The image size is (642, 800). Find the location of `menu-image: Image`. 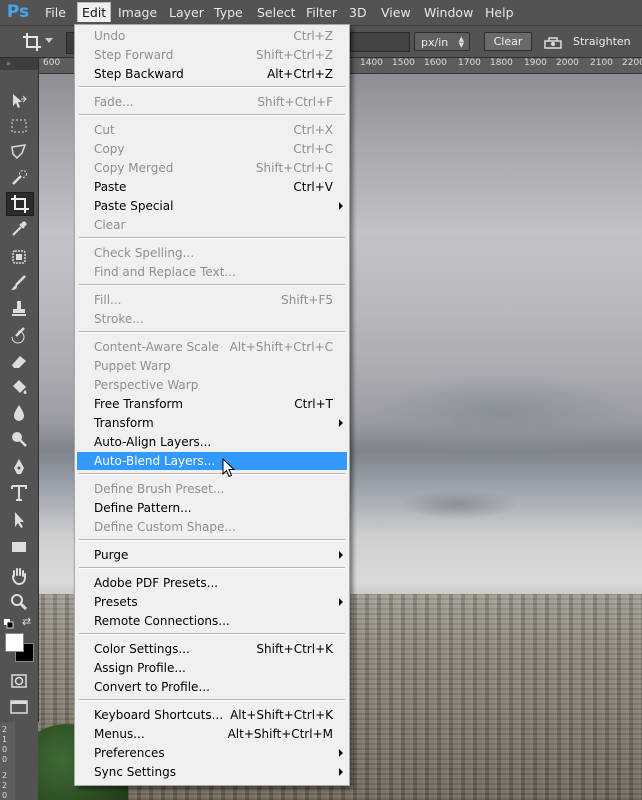

menu-image: Image is located at coordinates (137, 12).